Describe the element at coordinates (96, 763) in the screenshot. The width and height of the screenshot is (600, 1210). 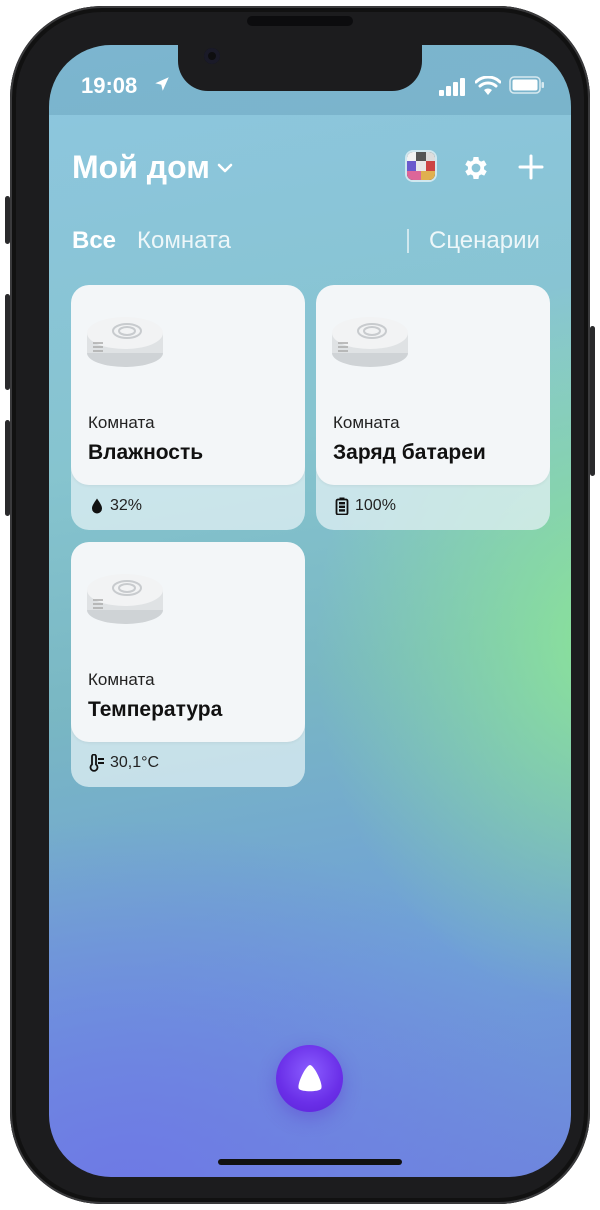
I see `thermometer-icon` at that location.